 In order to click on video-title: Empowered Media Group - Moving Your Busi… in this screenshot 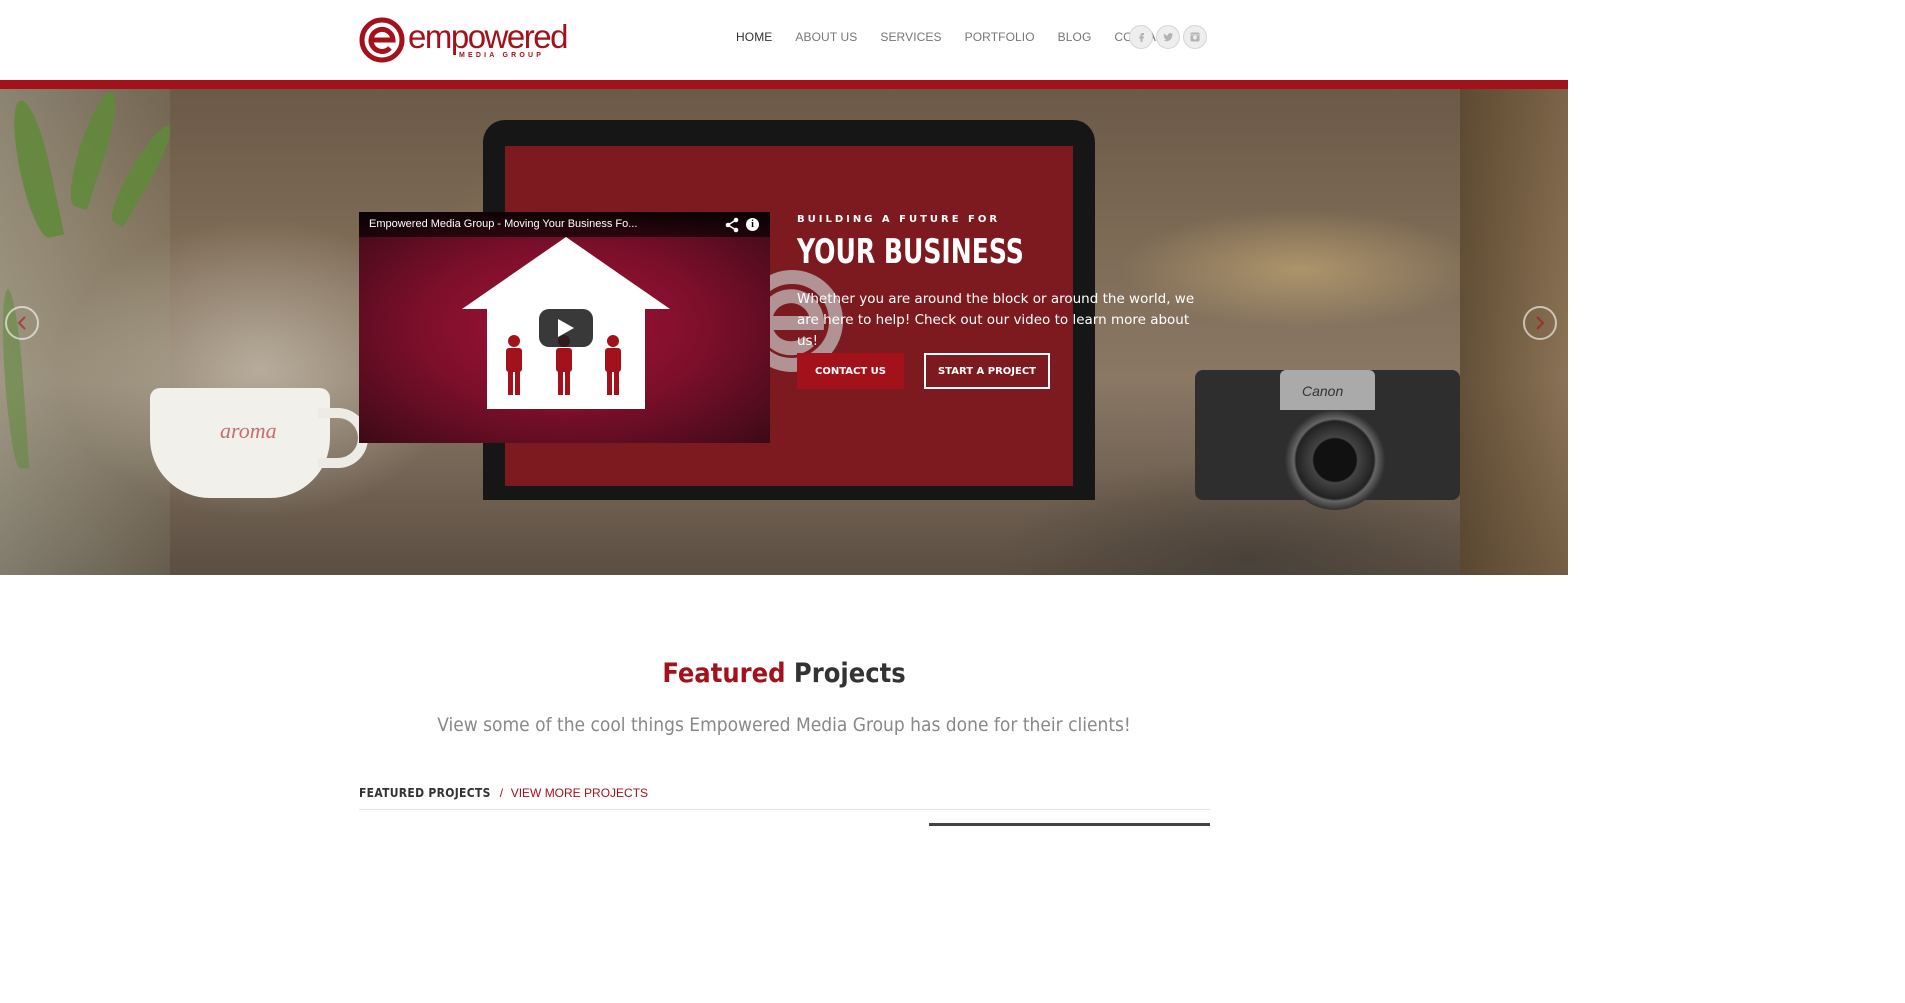, I will do `click(503, 224)`.